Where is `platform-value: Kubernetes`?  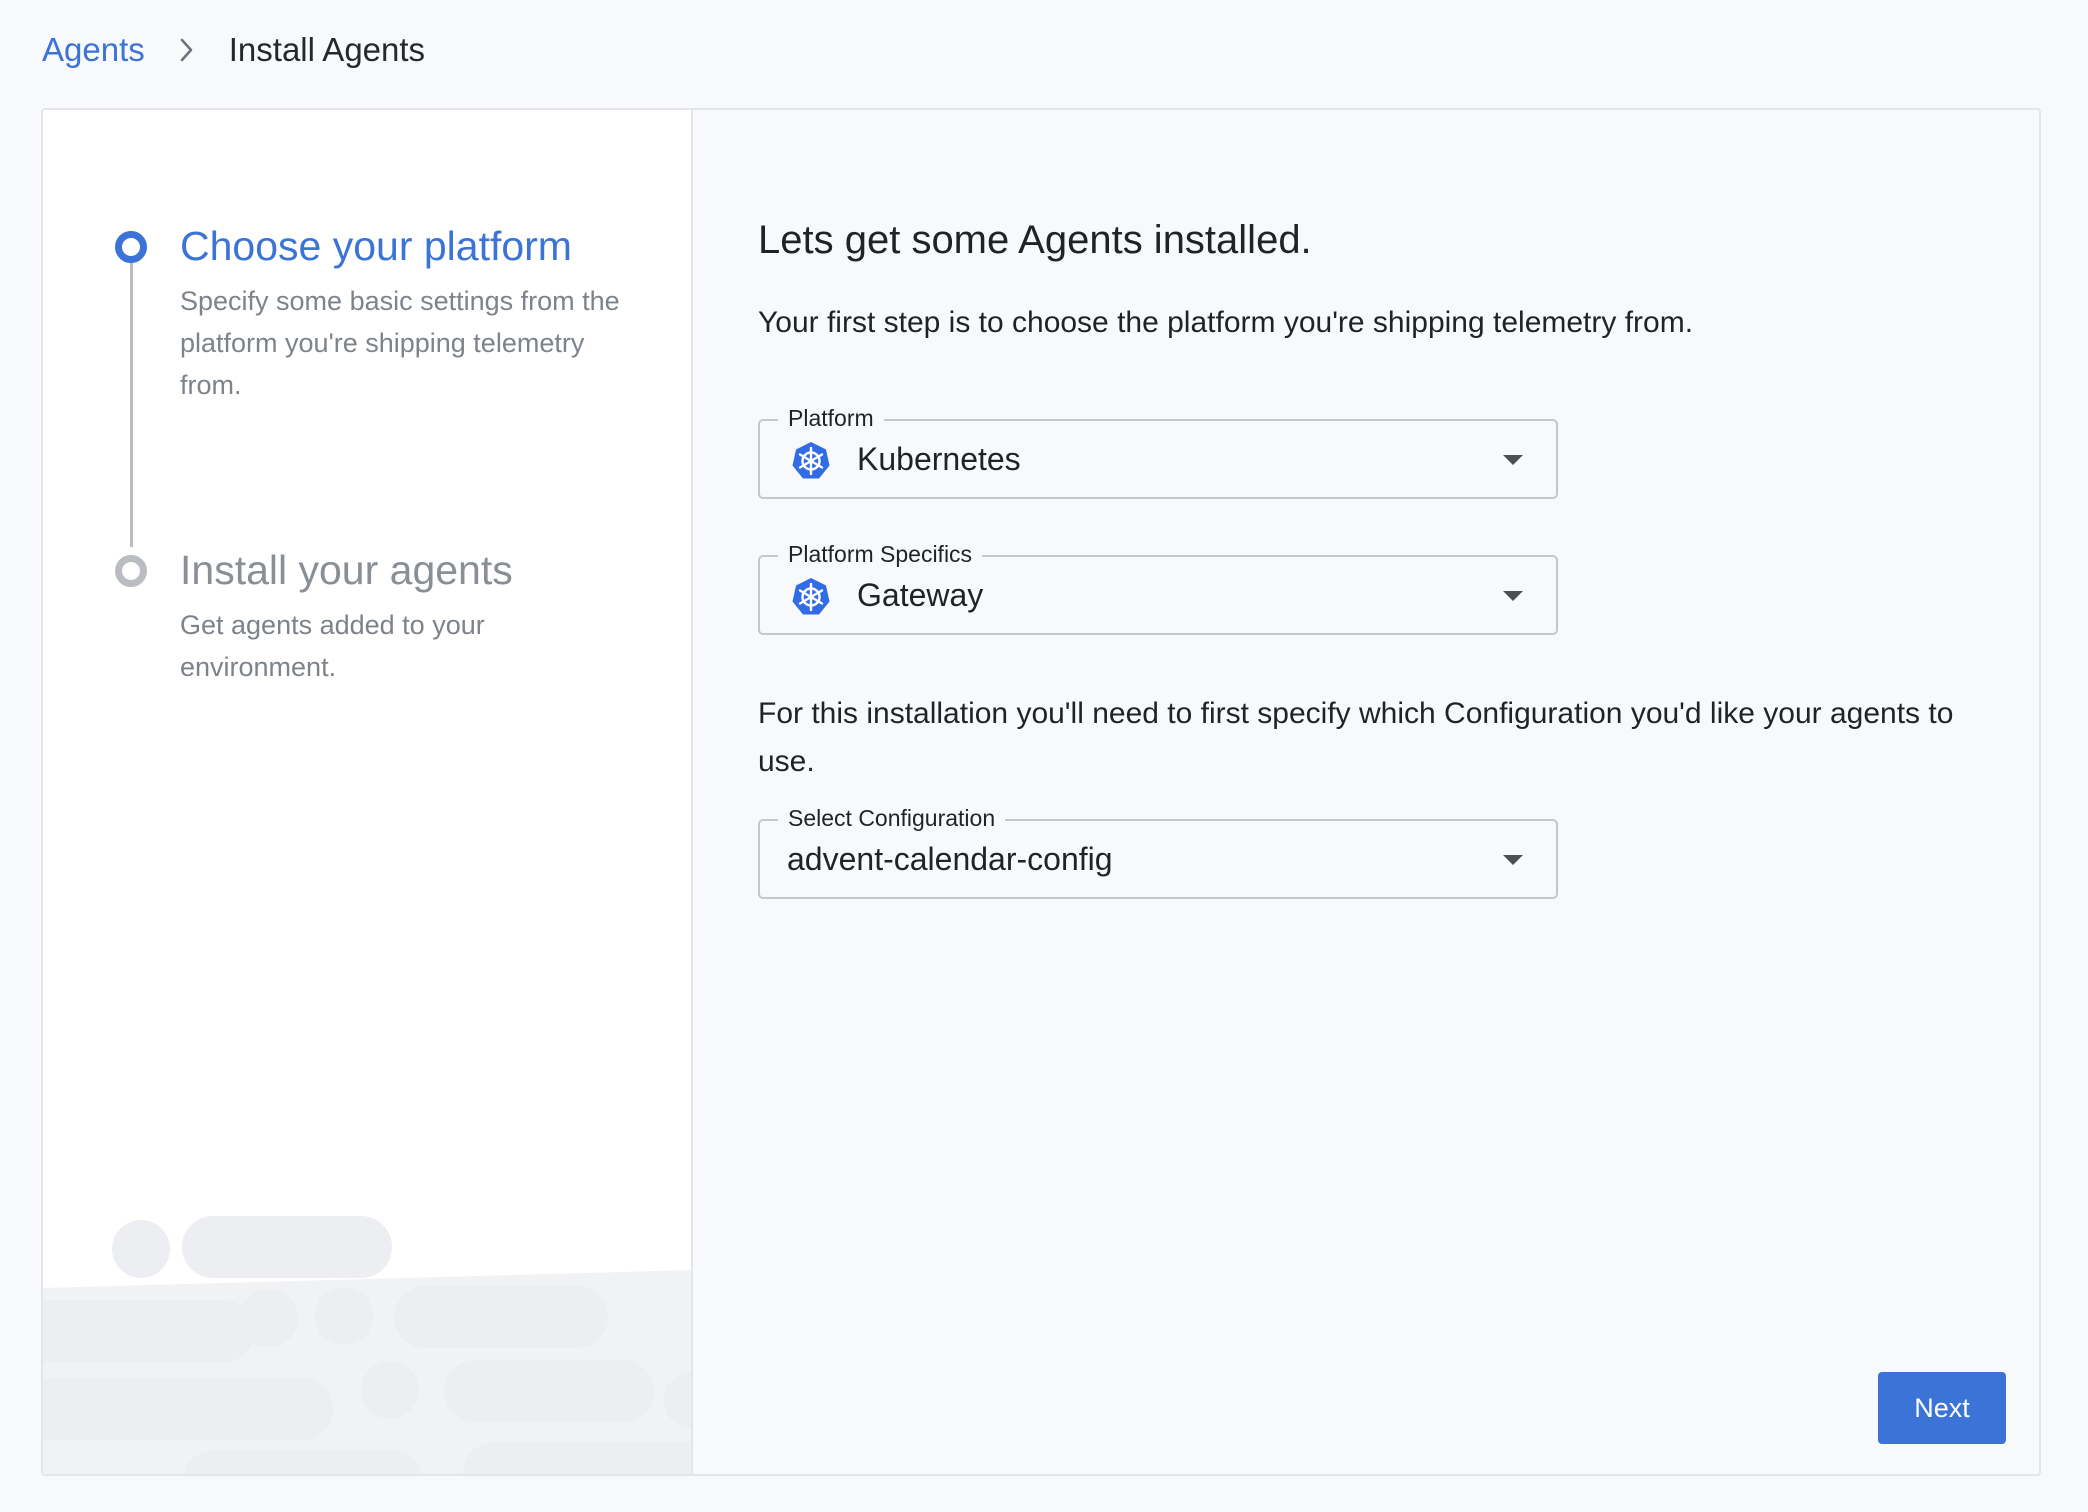 platform-value: Kubernetes is located at coordinates (939, 459).